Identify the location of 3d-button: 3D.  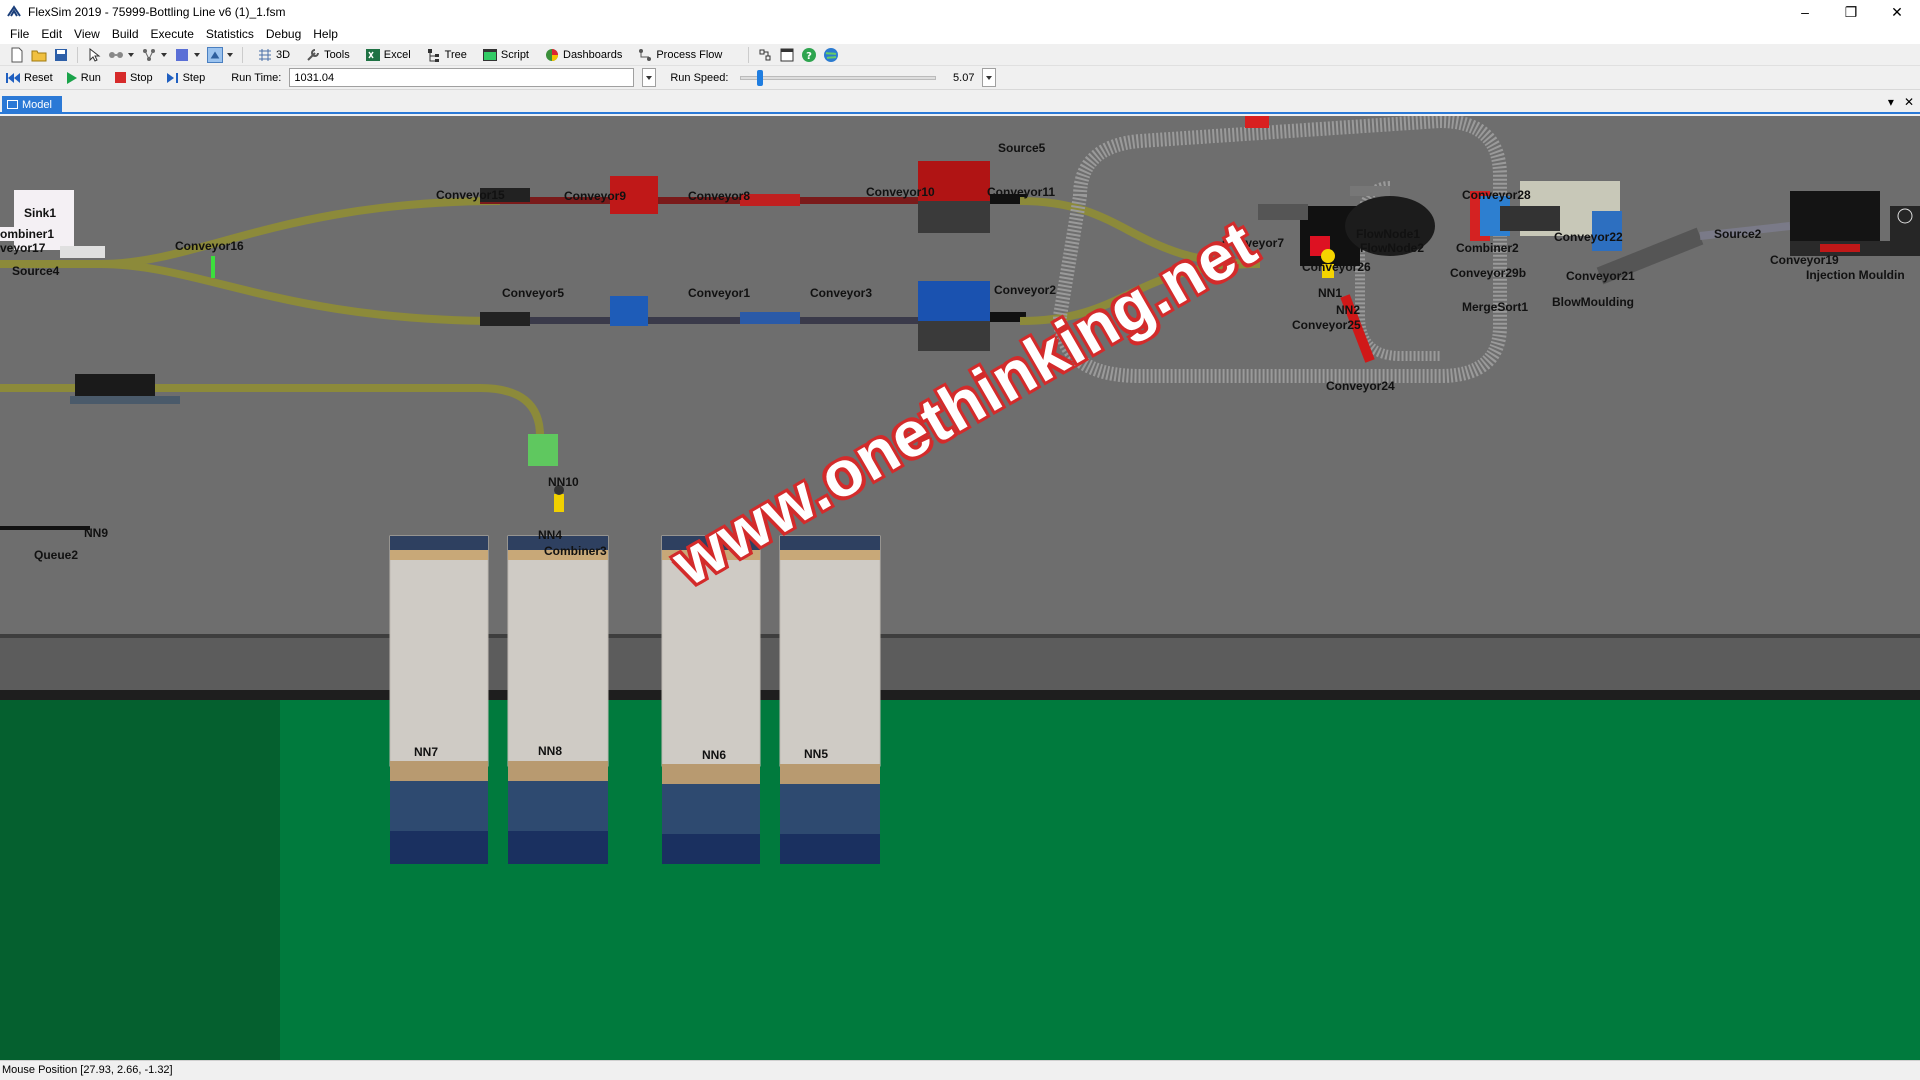
(272, 55).